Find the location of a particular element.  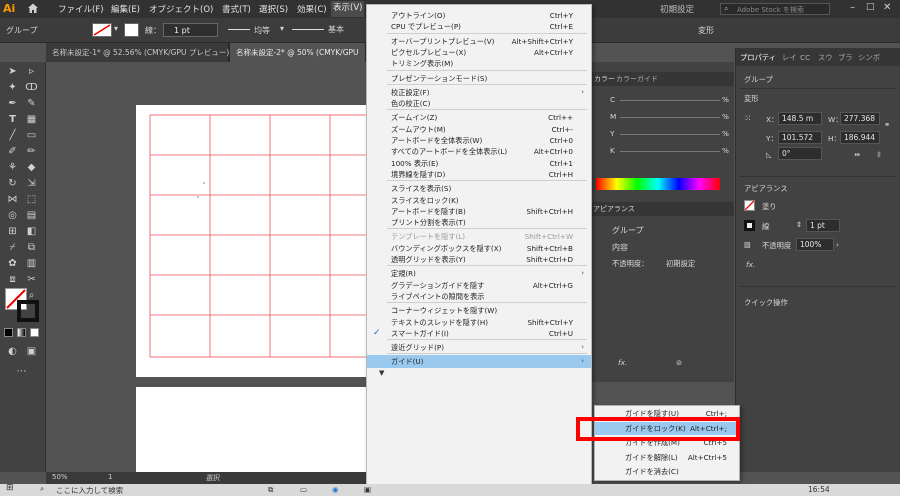

opacity-dropdown-icon: › is located at coordinates (837, 244).